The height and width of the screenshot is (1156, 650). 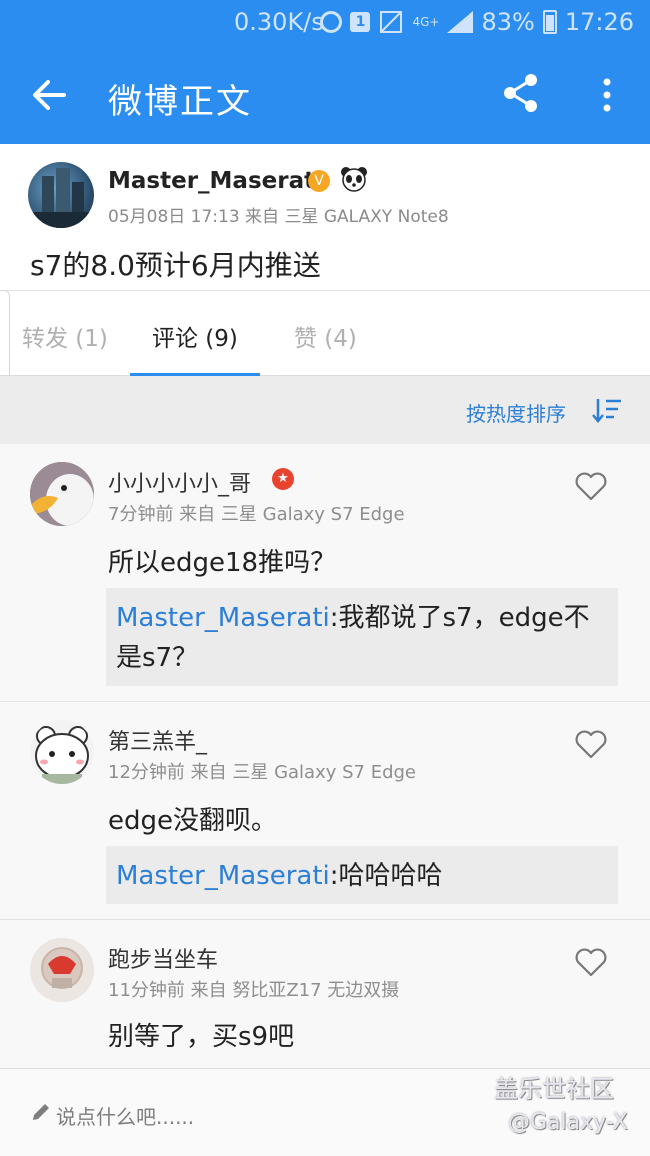 I want to click on comment-meta: 7分钟前 来自 三星 Galaxy S7 Edge, so click(x=256, y=514).